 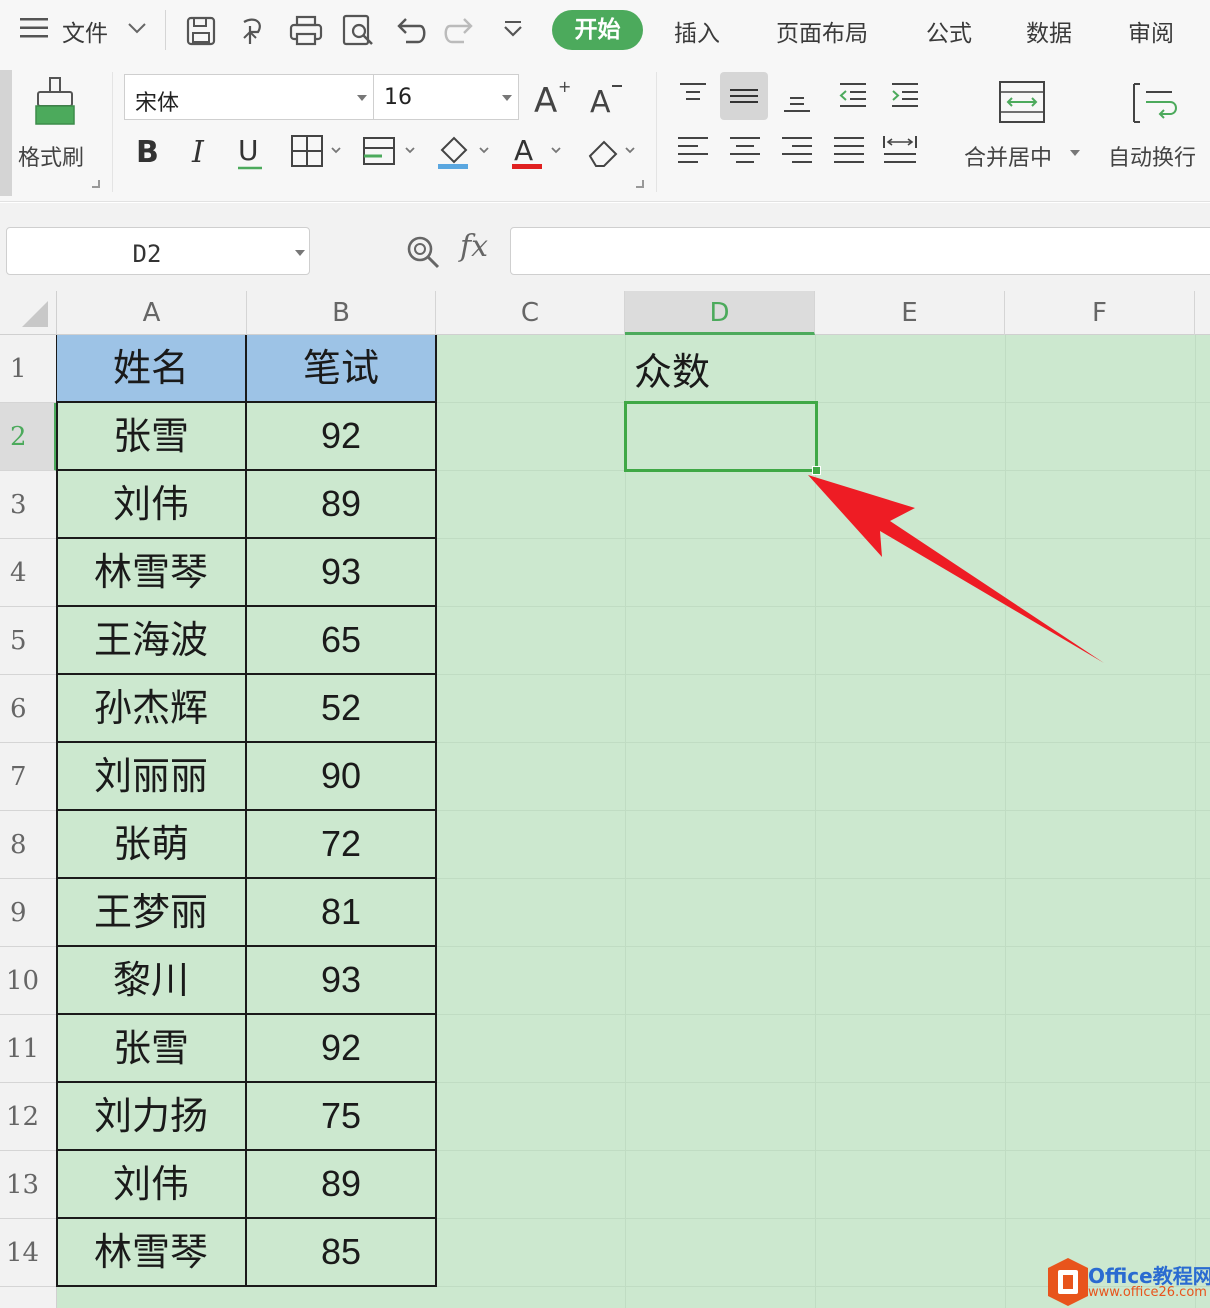 I want to click on svg-text: I, so click(x=198, y=151).